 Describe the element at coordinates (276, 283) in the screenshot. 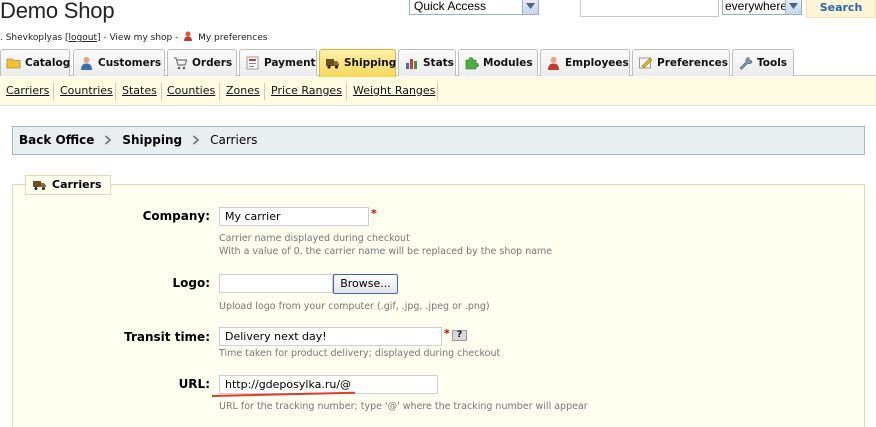

I see `logo-file-input` at that location.